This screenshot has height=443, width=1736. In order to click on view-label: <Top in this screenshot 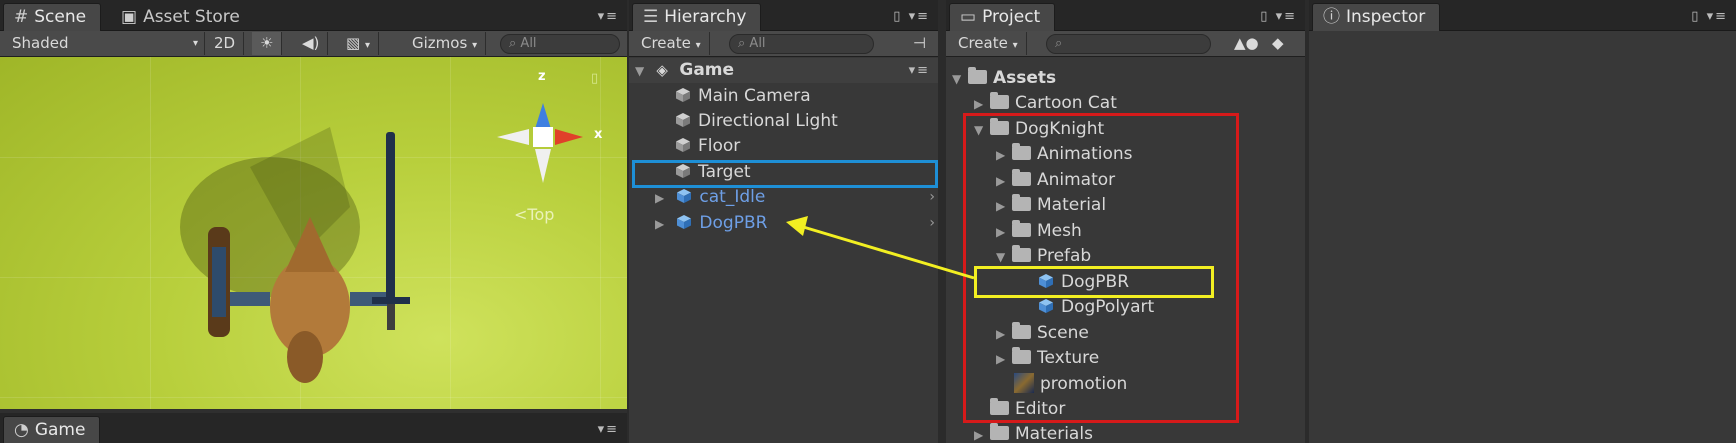, I will do `click(534, 214)`.